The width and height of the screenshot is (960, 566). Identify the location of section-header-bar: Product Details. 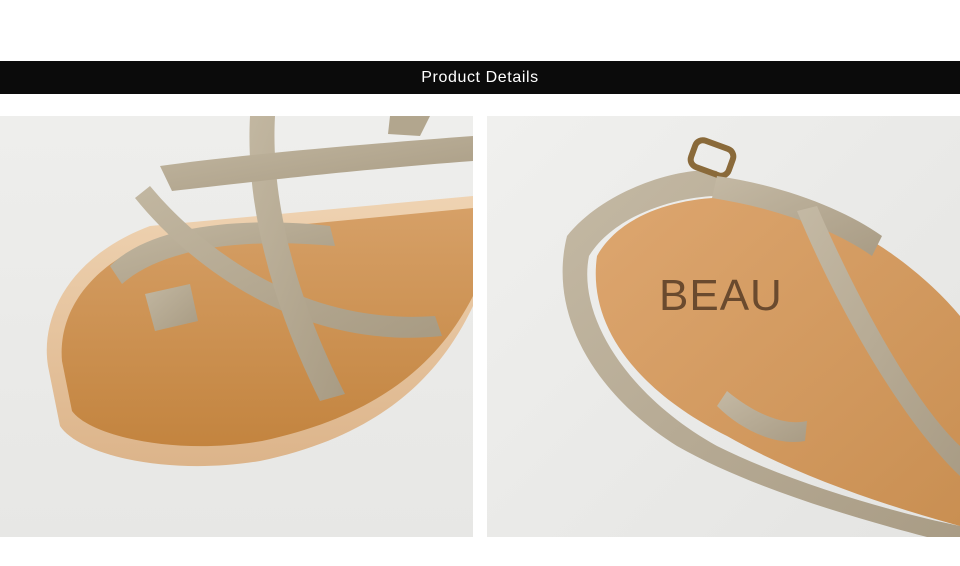
(480, 77).